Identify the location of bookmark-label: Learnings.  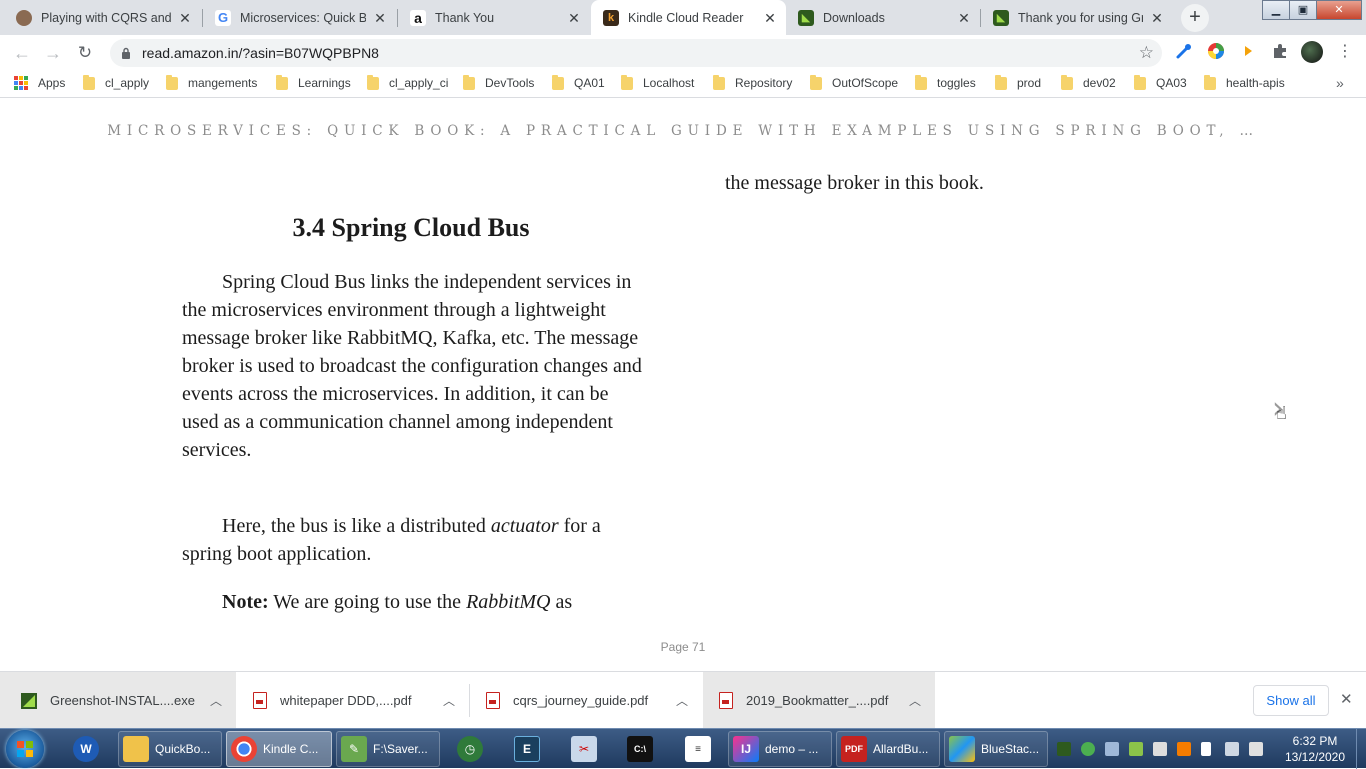
(324, 83).